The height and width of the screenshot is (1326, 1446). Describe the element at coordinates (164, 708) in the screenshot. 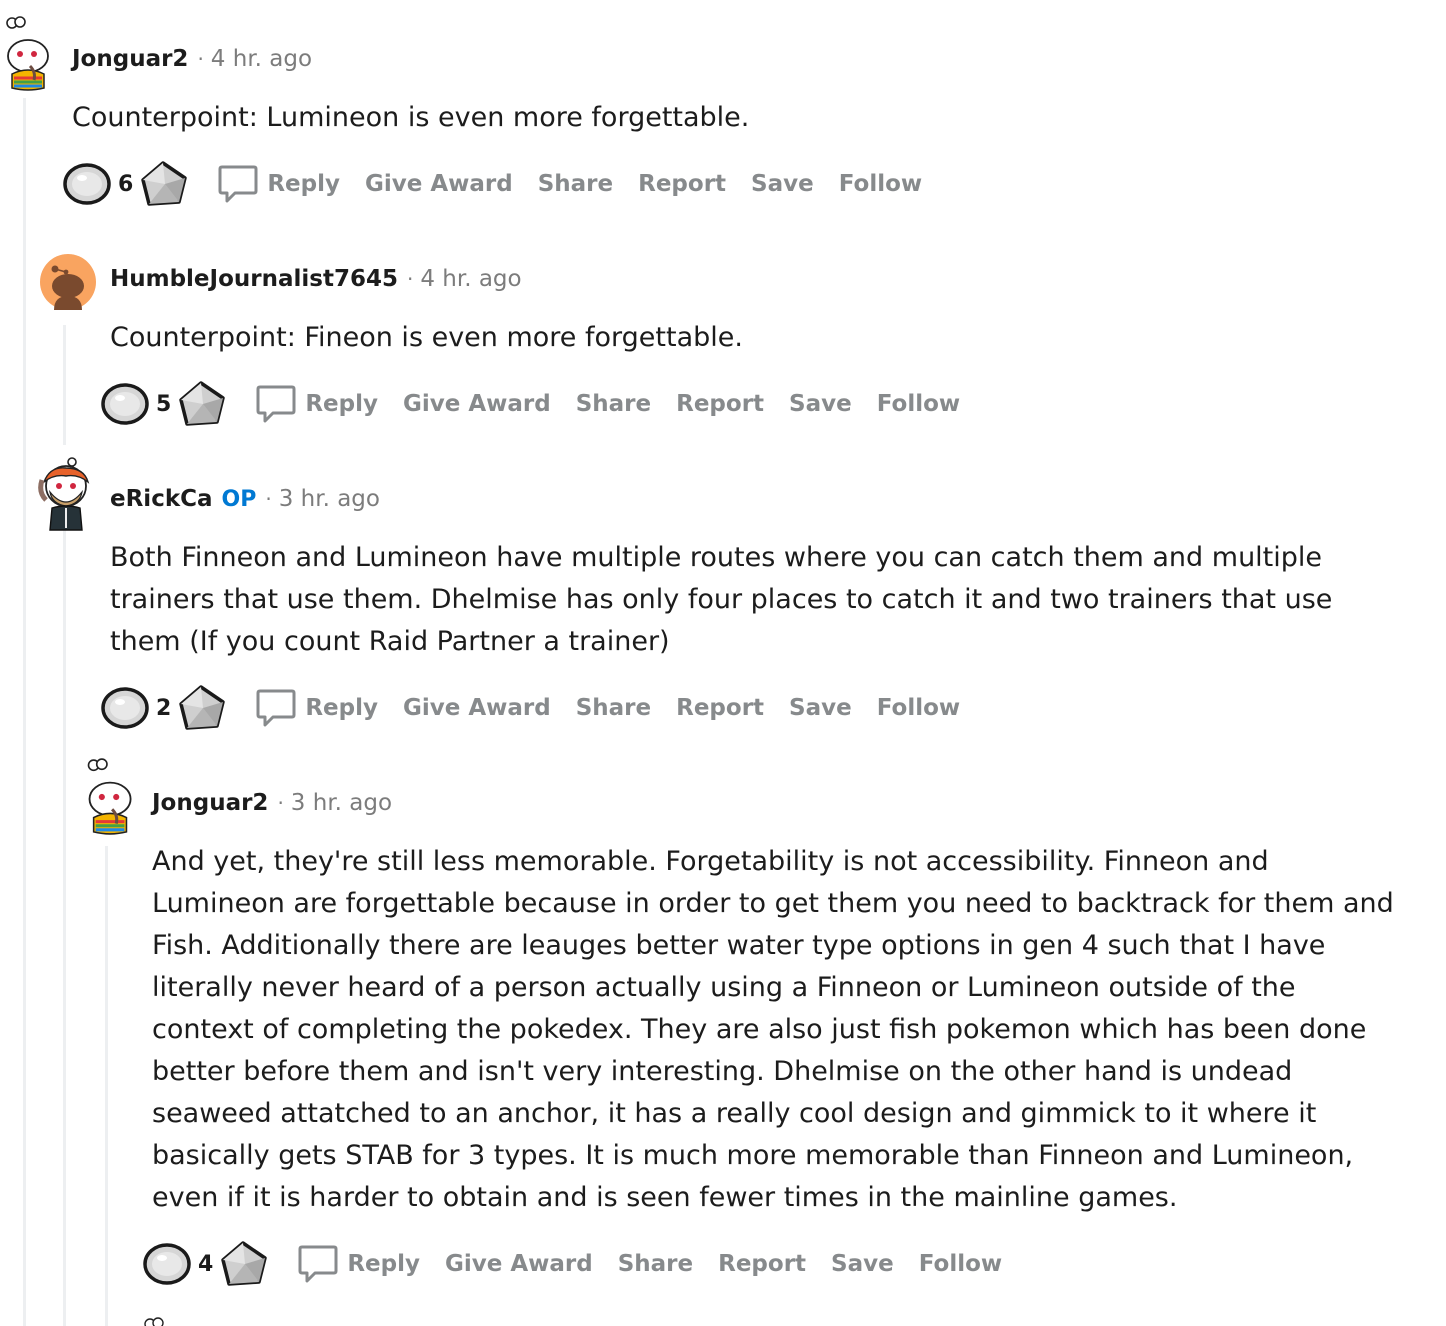

I see `vote-score: 2` at that location.